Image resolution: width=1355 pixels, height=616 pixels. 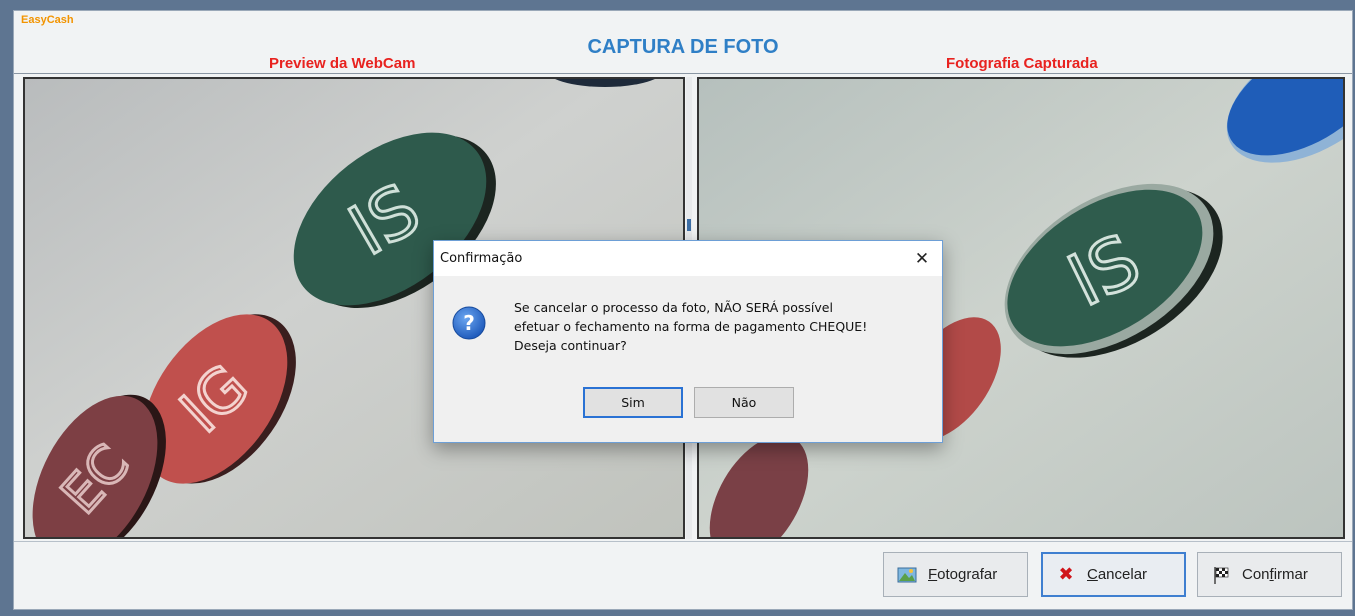 What do you see at coordinates (683, 541) in the screenshot?
I see `footer-divider` at bounding box center [683, 541].